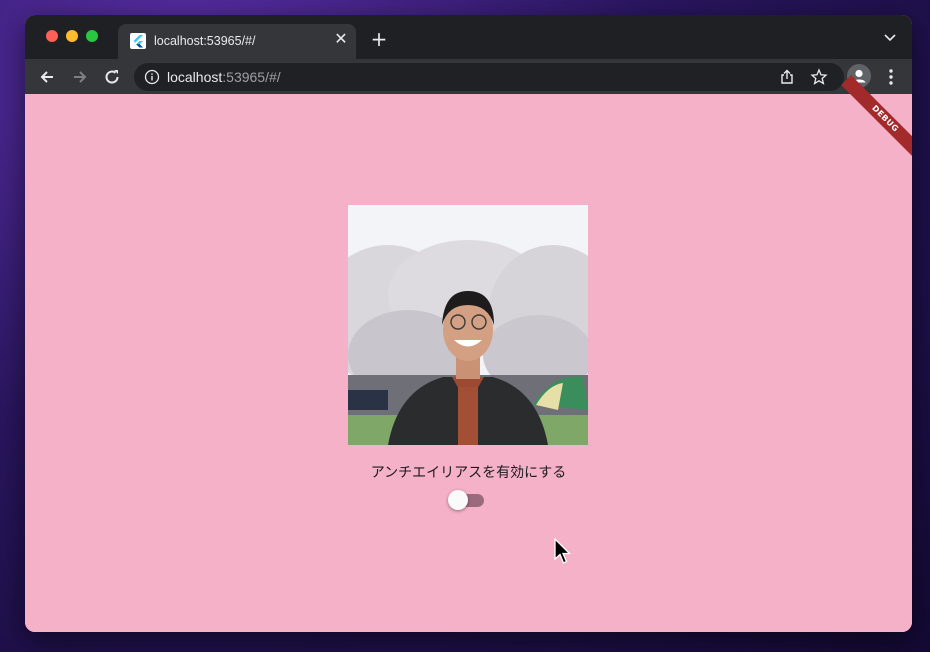  I want to click on flutter-icon, so click(138, 41).